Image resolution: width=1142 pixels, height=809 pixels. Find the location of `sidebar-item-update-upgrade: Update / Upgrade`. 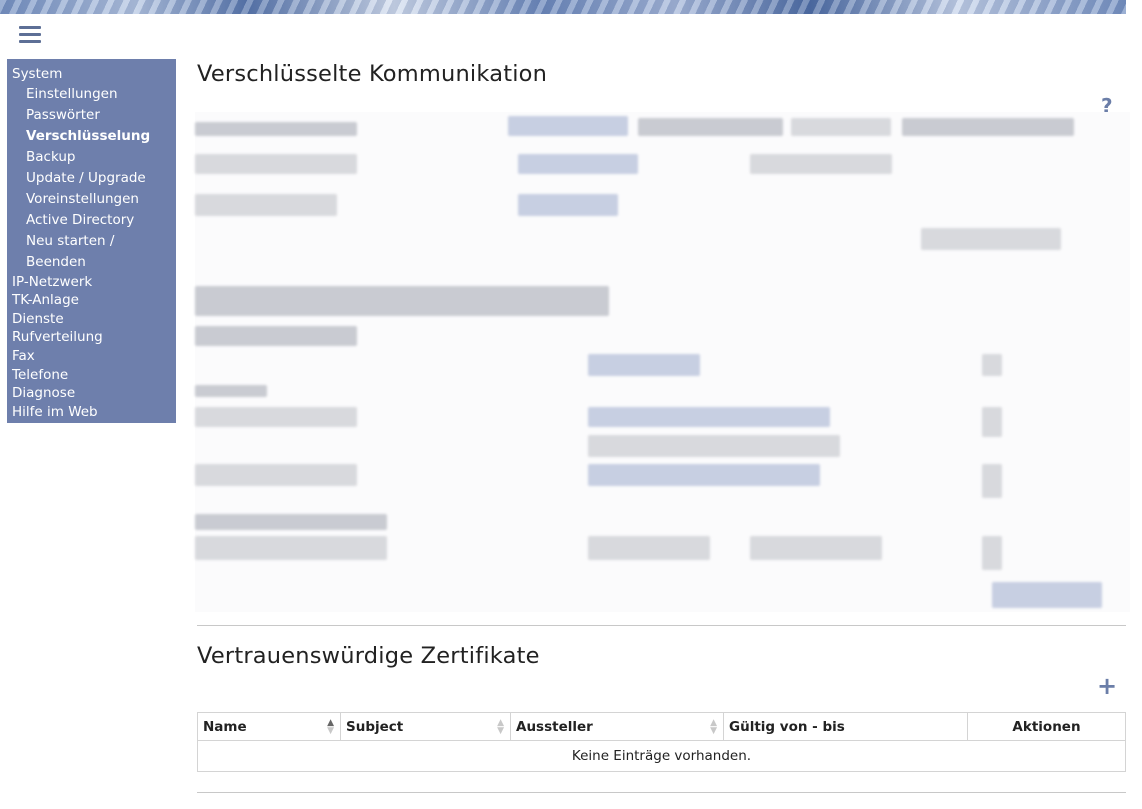

sidebar-item-update-upgrade: Update / Upgrade is located at coordinates (91, 178).